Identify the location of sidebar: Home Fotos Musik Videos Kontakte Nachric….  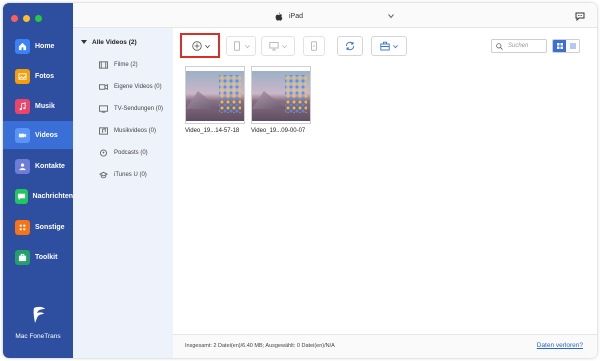
(38, 180).